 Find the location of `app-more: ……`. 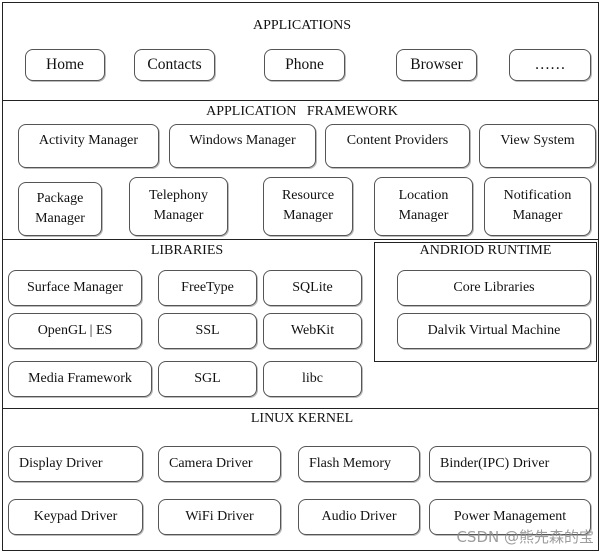

app-more: …… is located at coordinates (550, 65).